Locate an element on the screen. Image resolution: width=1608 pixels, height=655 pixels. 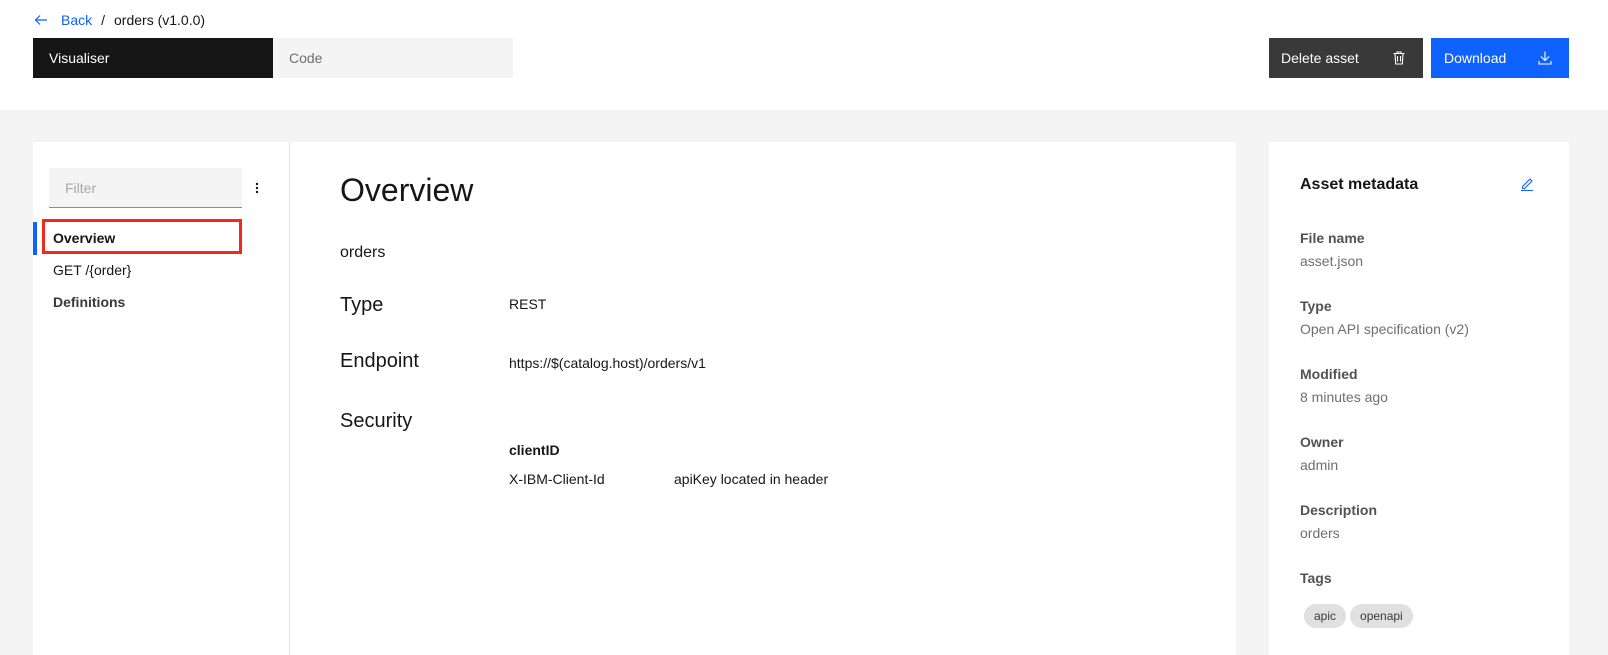
owner-label: Owner is located at coordinates (1322, 442).